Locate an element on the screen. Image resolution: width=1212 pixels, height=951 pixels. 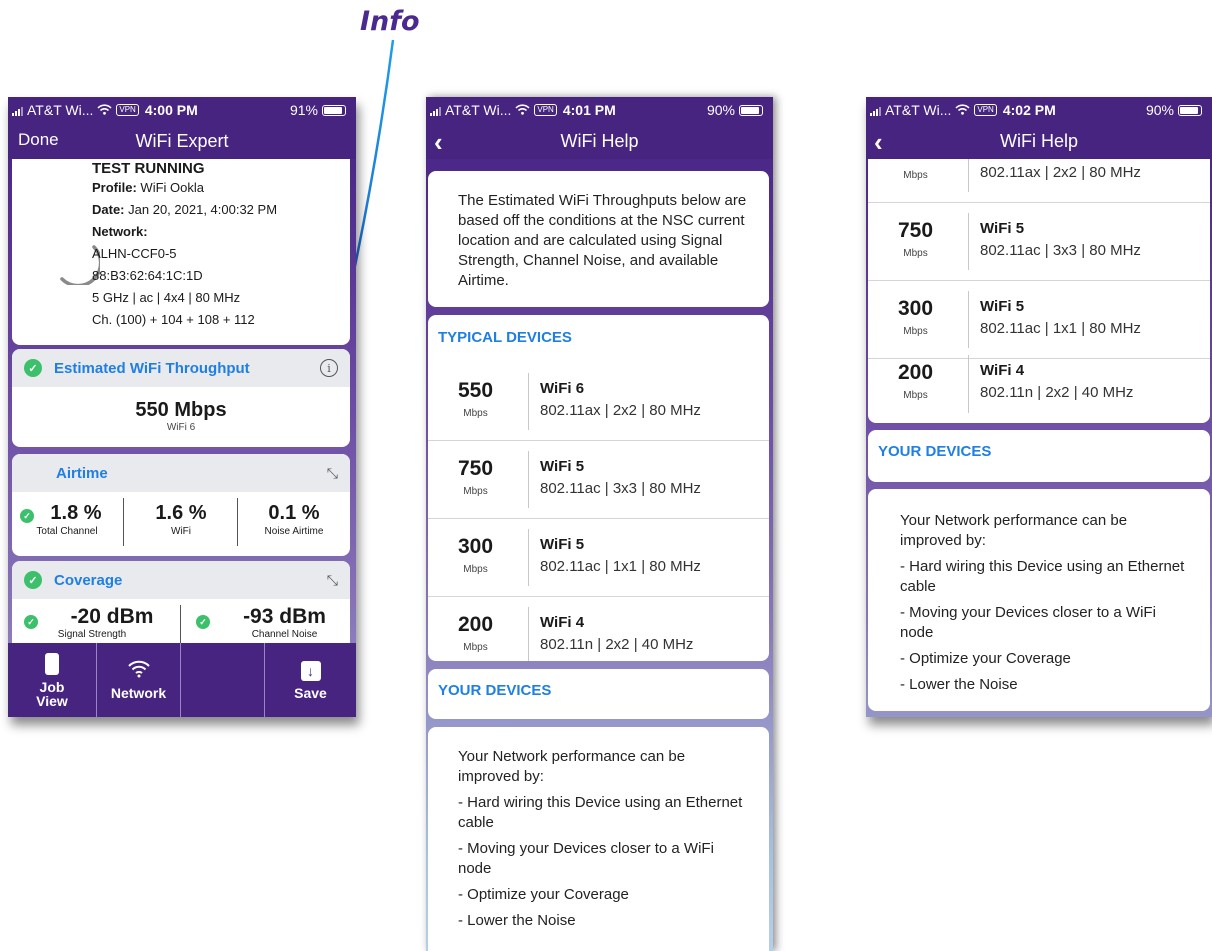
device-speed: 550 is located at coordinates (475, 390).